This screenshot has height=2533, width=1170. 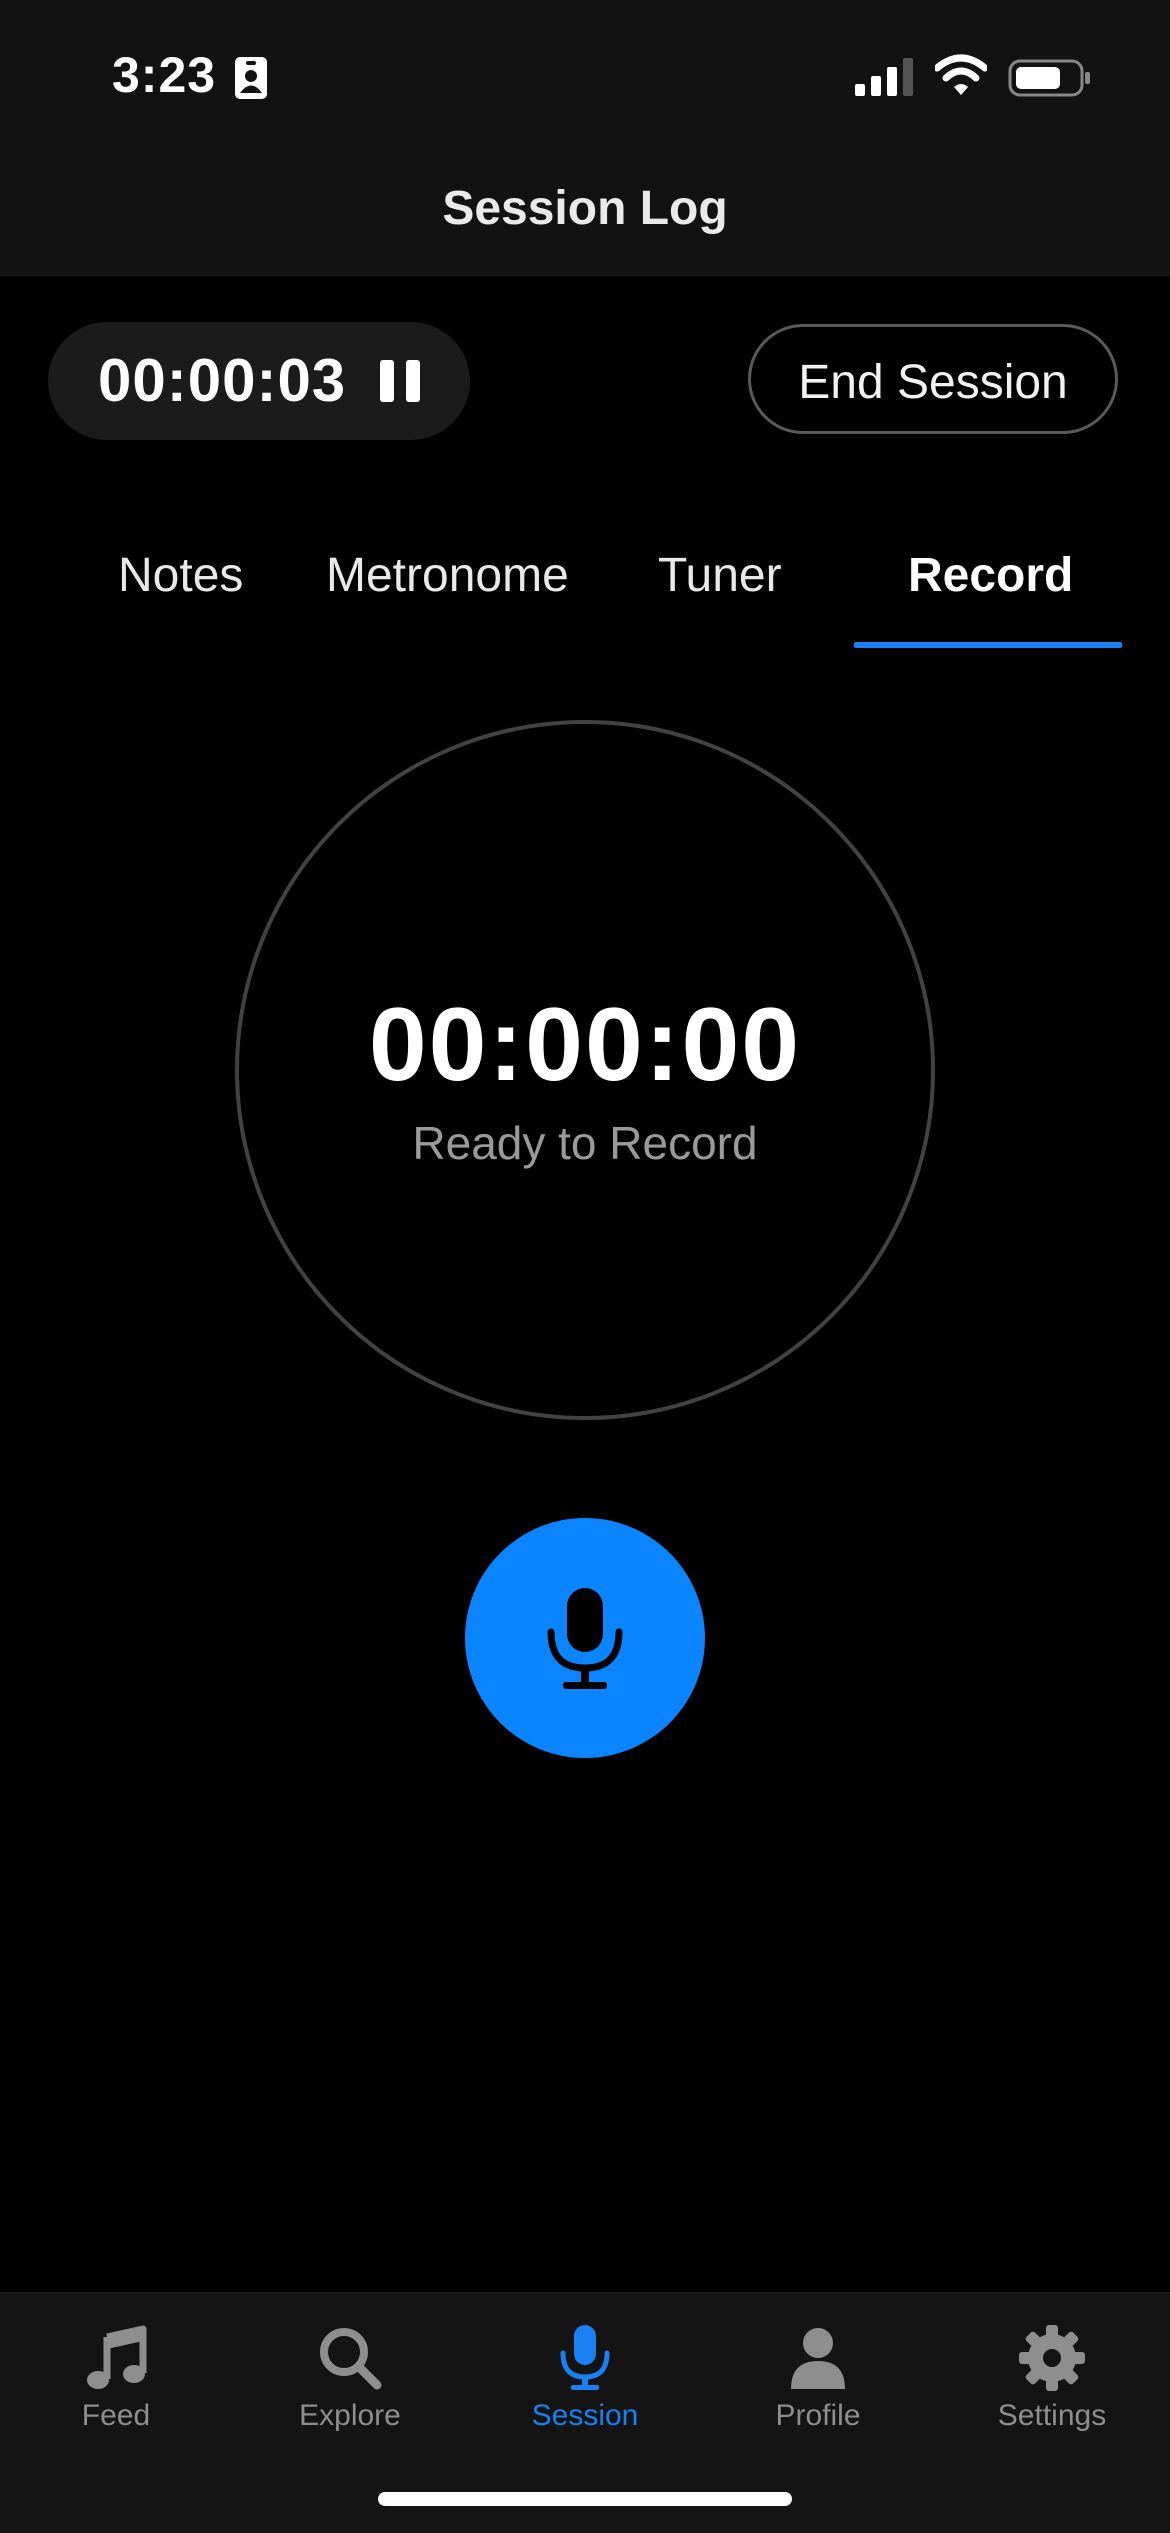 What do you see at coordinates (585, 2415) in the screenshot?
I see `tab-bar-label-session: Session` at bounding box center [585, 2415].